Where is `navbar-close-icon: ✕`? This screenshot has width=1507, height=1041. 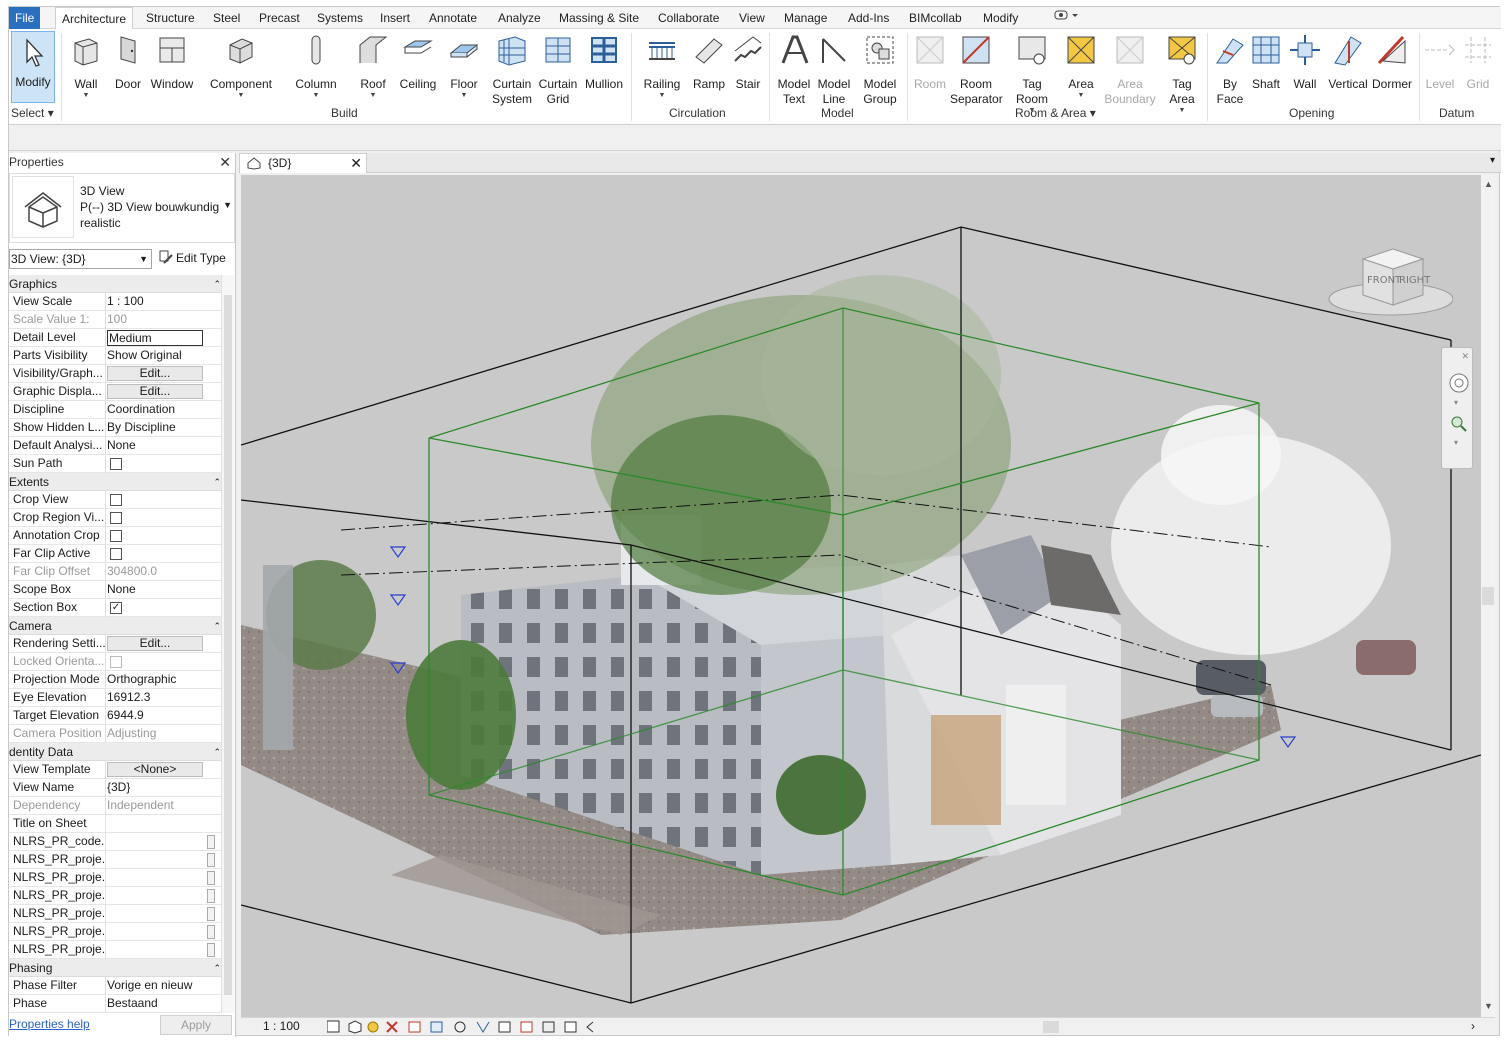 navbar-close-icon: ✕ is located at coordinates (1465, 356).